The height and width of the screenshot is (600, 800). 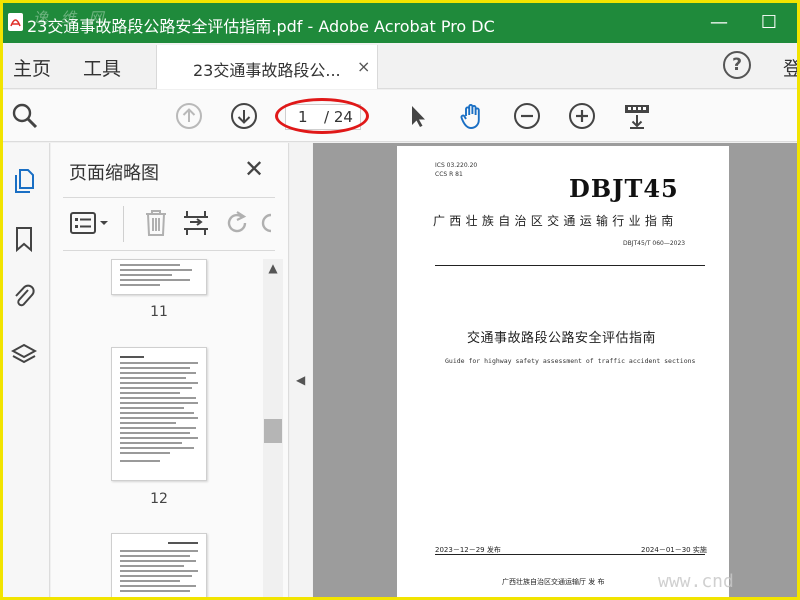 What do you see at coordinates (624, 188) in the screenshot?
I see `standard-logo: DBJT45` at bounding box center [624, 188].